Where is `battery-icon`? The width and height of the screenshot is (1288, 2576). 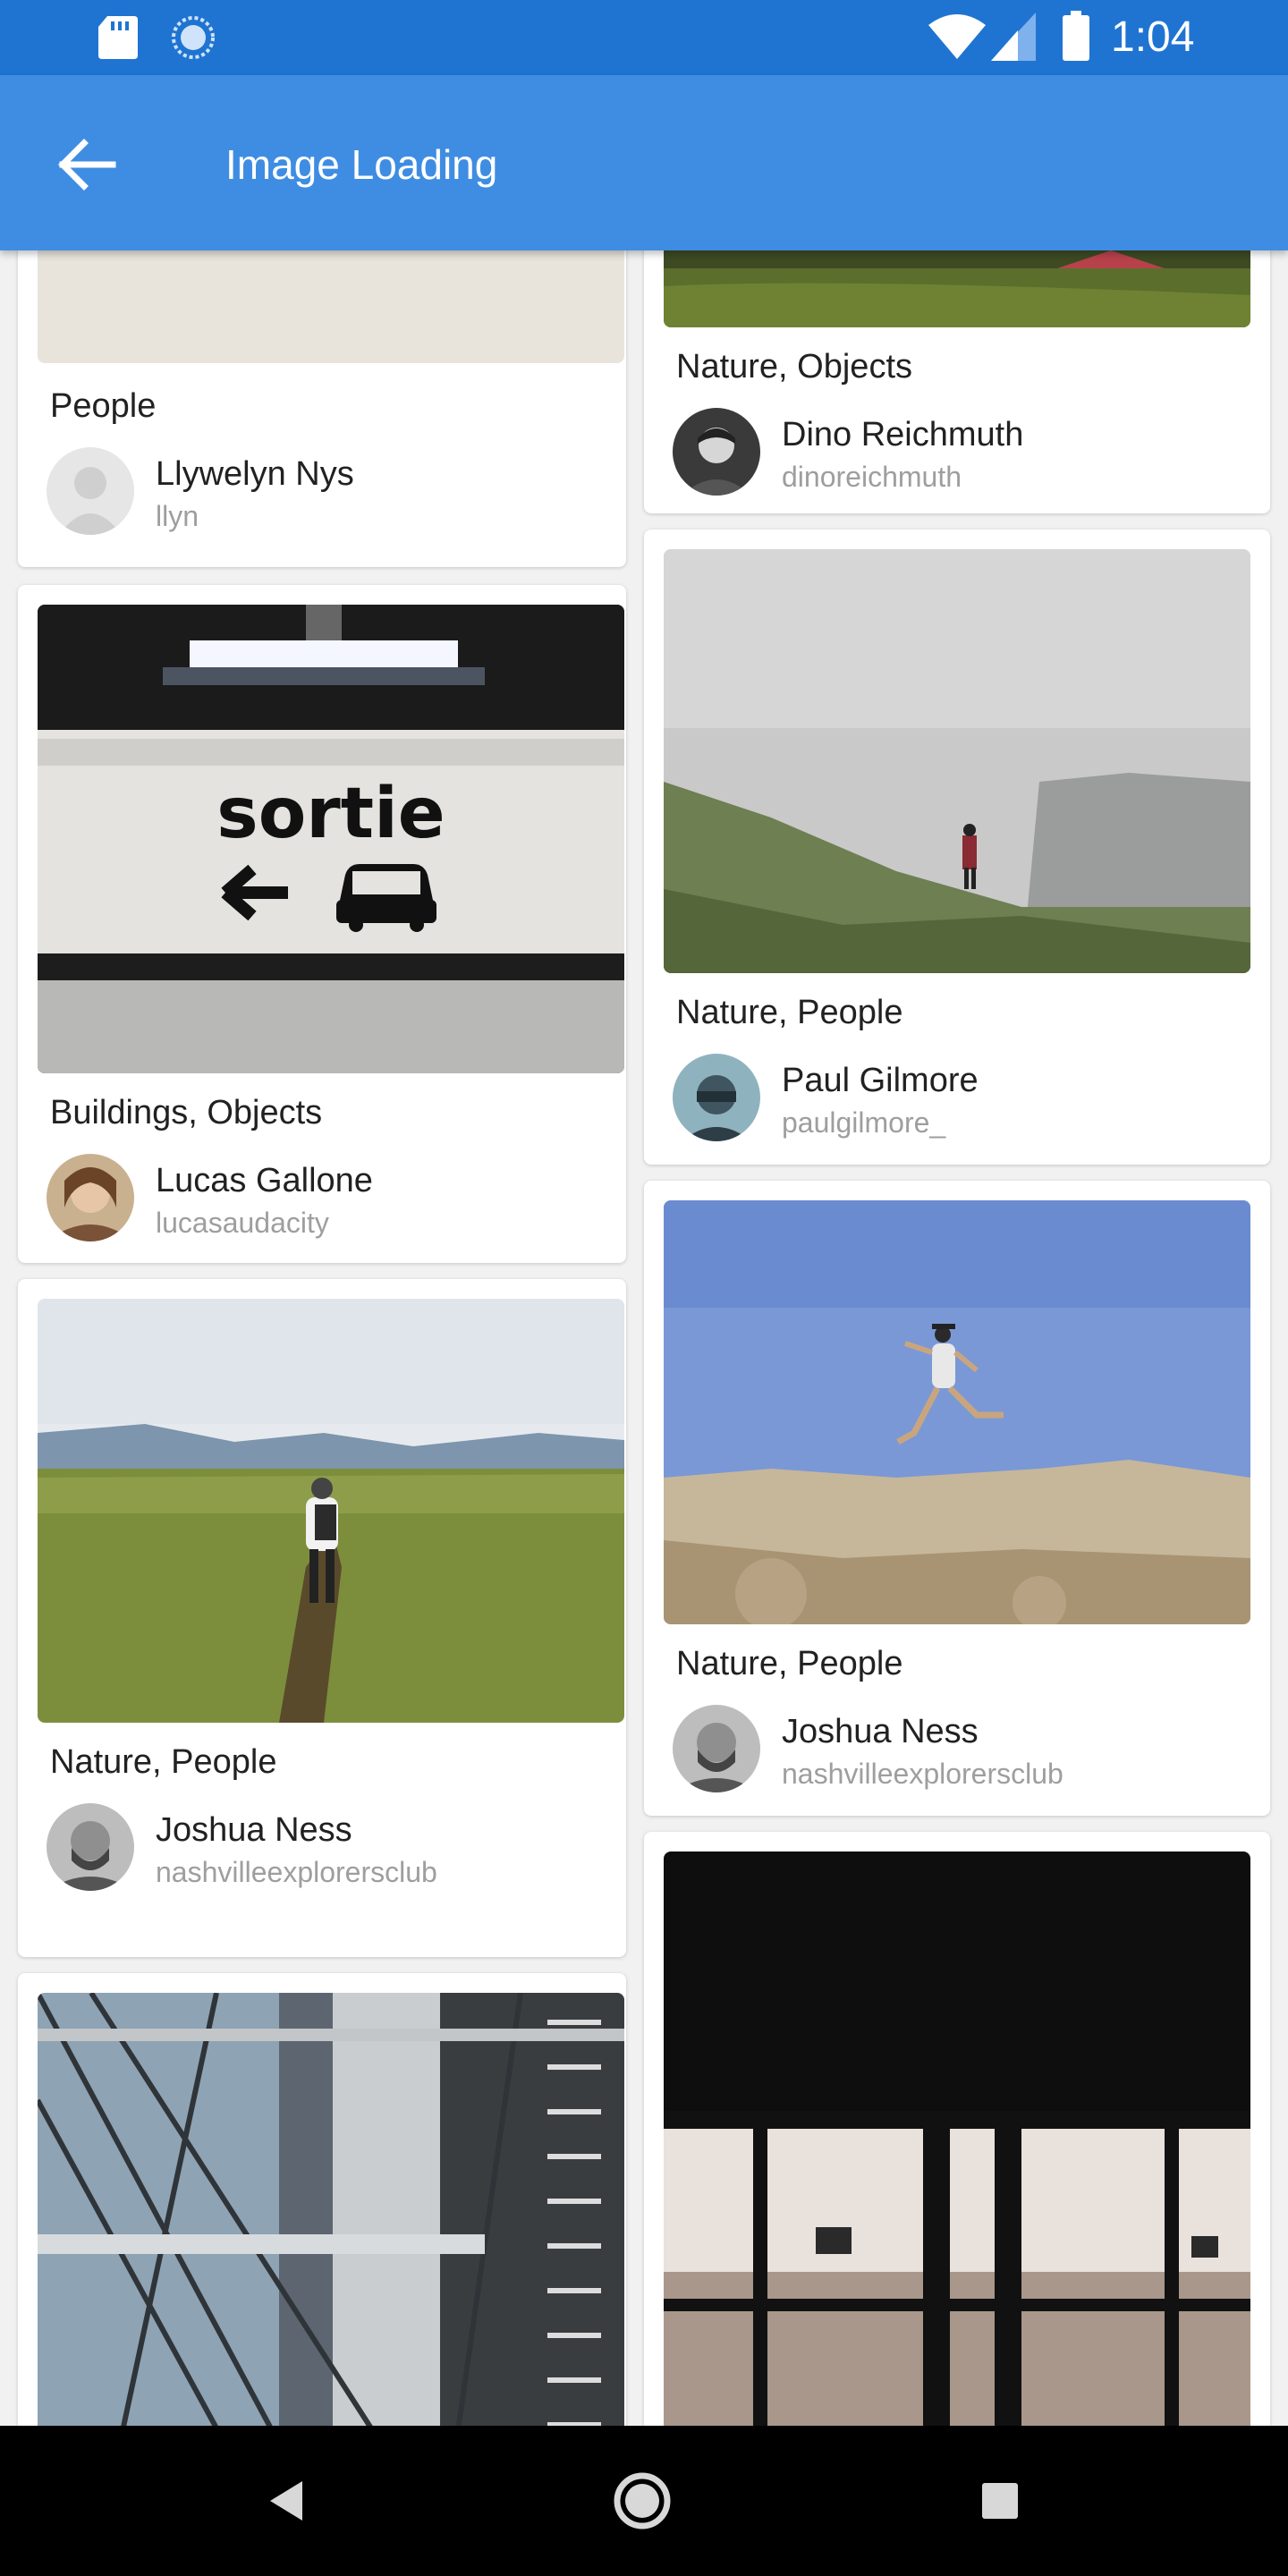 battery-icon is located at coordinates (1076, 36).